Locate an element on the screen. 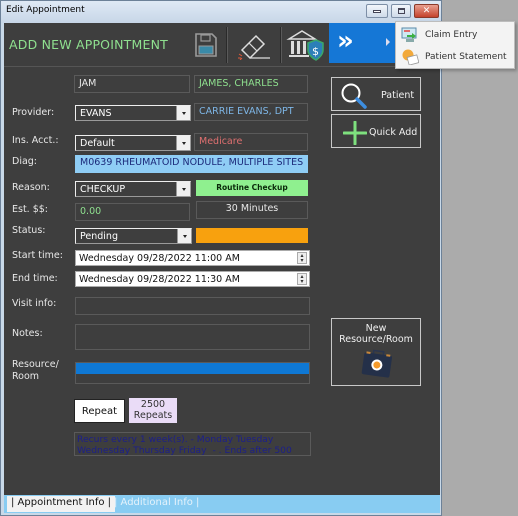 The height and width of the screenshot is (516, 518). repeat-button: Repeat is located at coordinates (99, 411).